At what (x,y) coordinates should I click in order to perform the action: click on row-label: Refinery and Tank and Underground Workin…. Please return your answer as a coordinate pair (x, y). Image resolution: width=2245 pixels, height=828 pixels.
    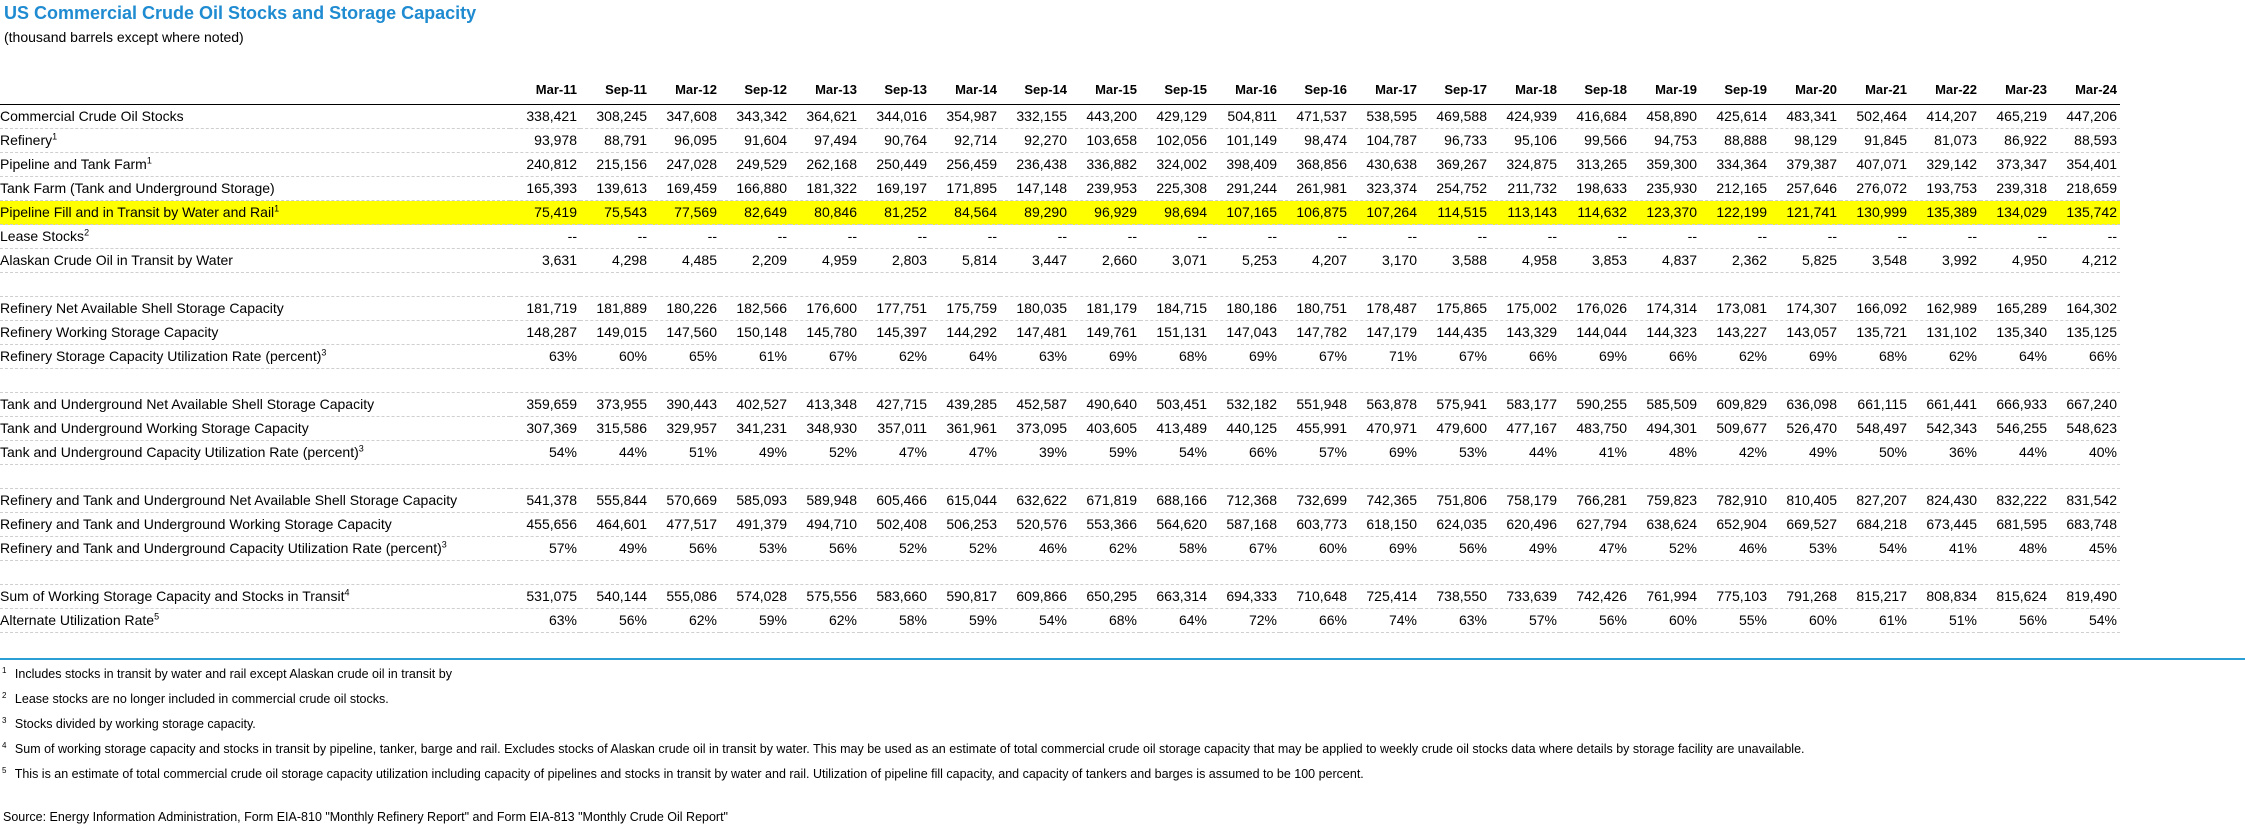
    Looking at the image, I should click on (255, 524).